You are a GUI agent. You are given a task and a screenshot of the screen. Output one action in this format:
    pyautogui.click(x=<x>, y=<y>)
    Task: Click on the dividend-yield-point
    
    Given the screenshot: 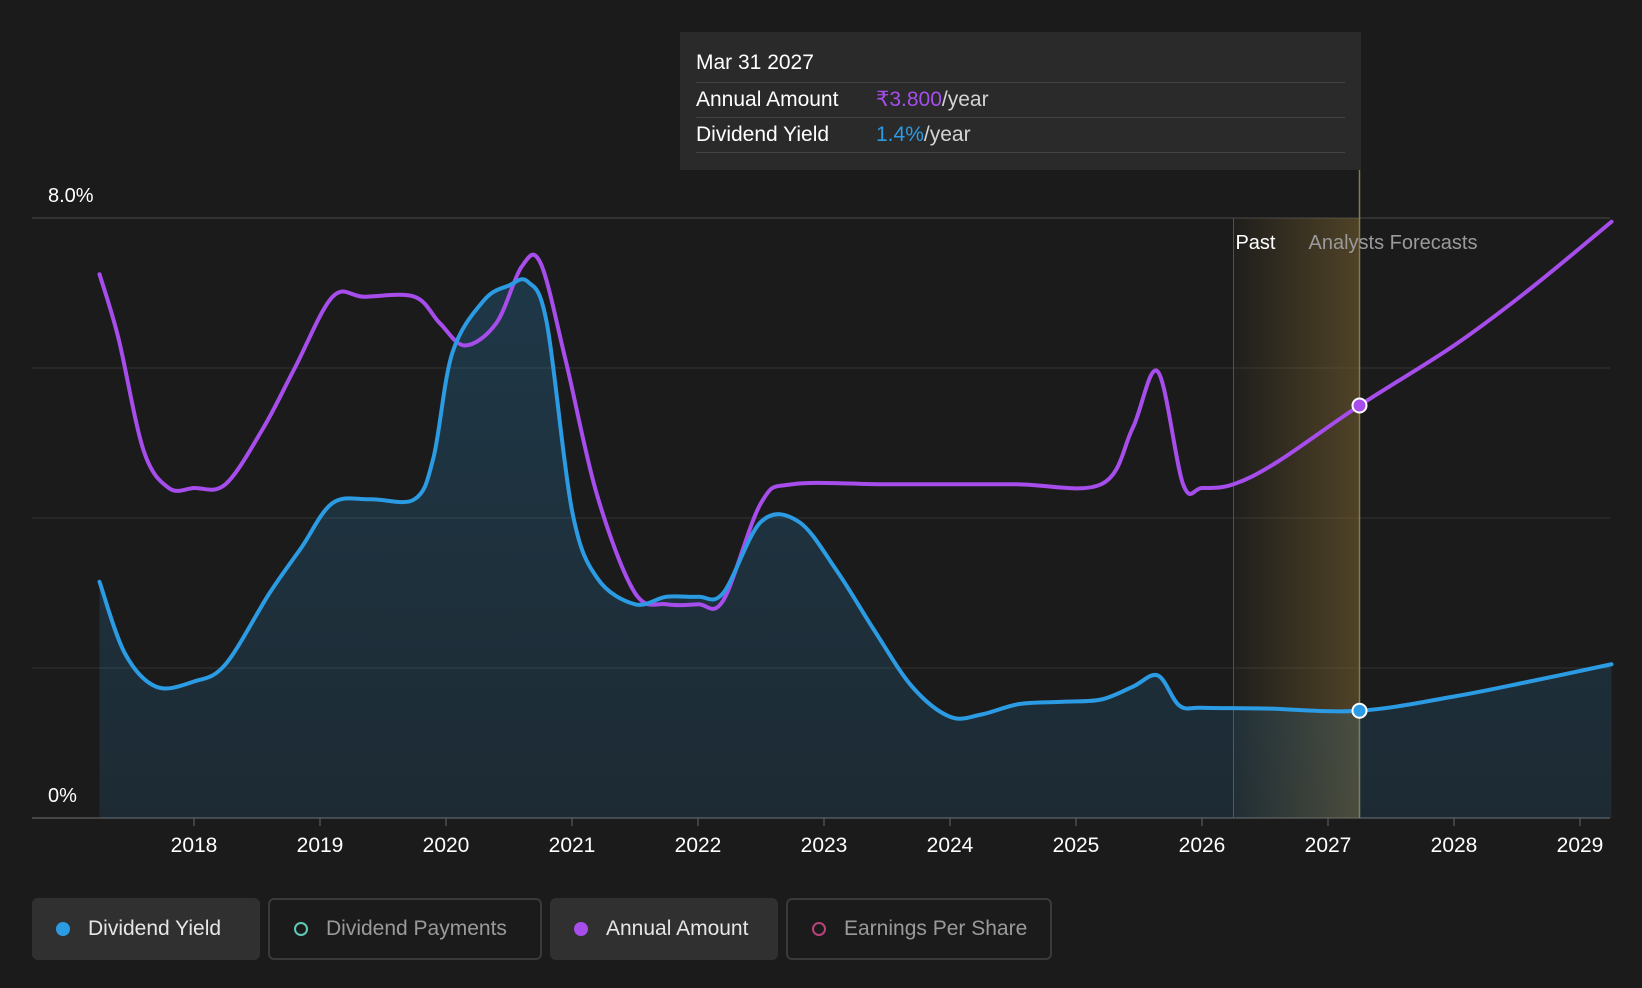 What is the action you would take?
    pyautogui.click(x=1359, y=710)
    